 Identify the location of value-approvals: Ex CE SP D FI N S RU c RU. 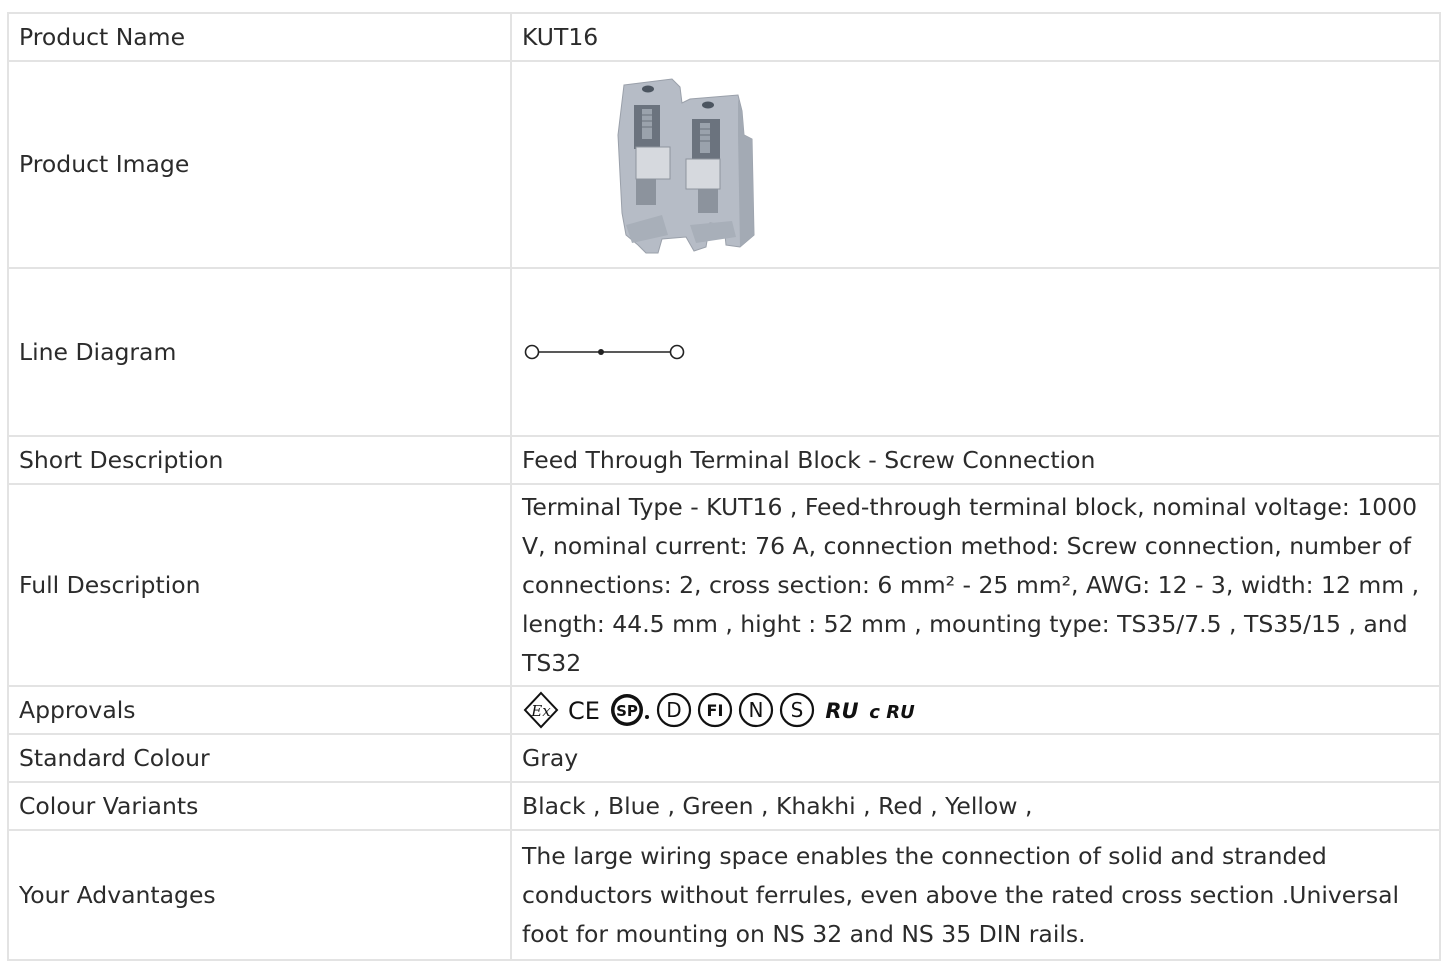
(975, 710).